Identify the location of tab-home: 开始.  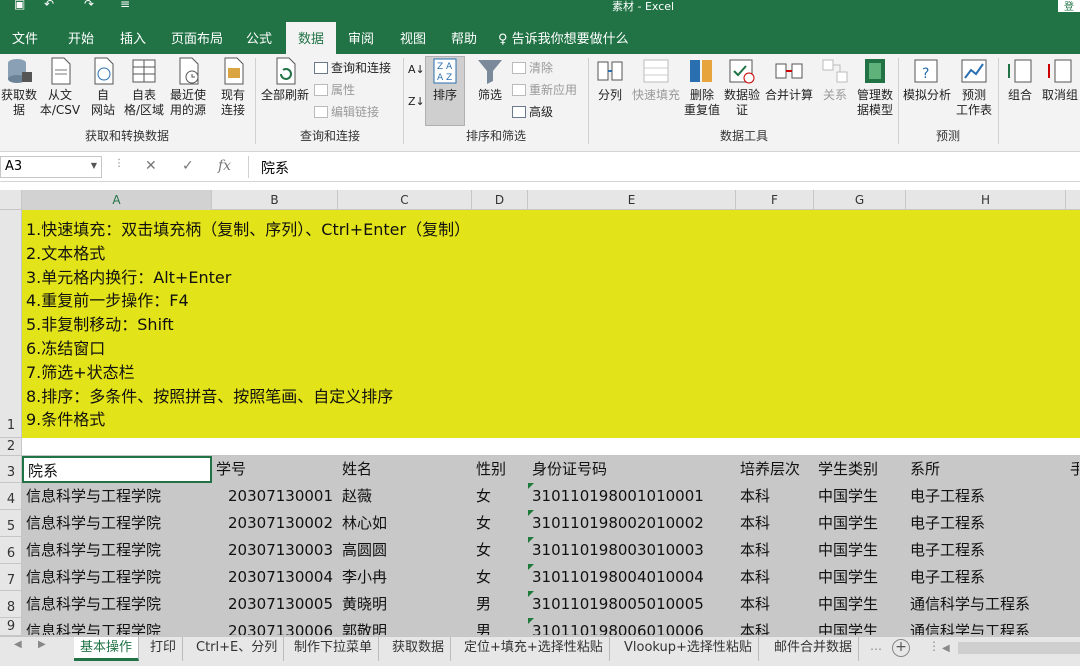
(81, 37).